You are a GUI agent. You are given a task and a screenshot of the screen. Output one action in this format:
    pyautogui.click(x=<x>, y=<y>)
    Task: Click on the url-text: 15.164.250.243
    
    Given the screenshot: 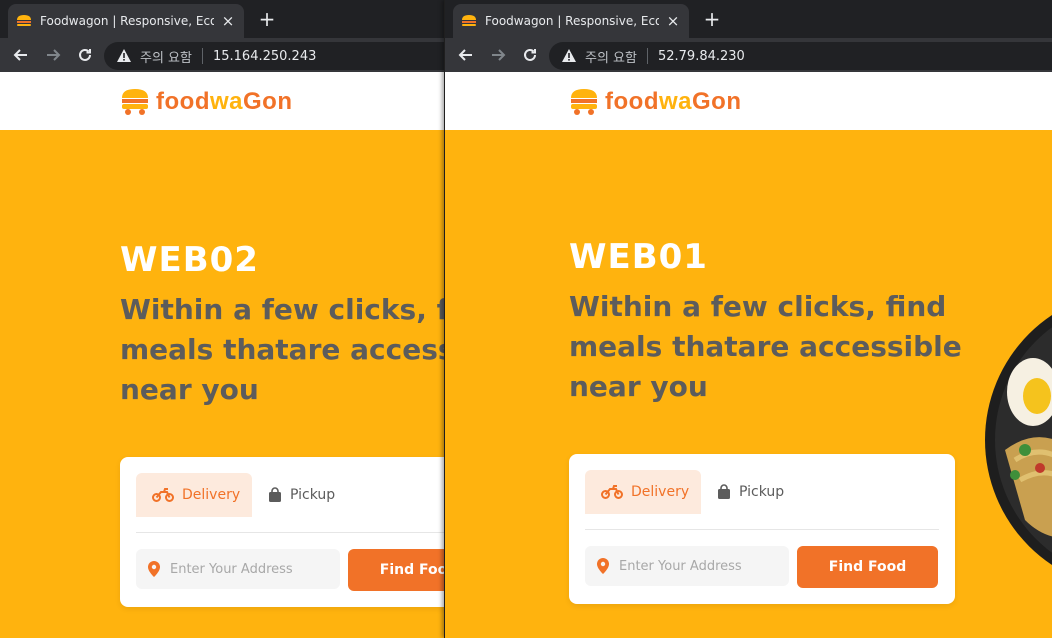 What is the action you would take?
    pyautogui.click(x=264, y=56)
    